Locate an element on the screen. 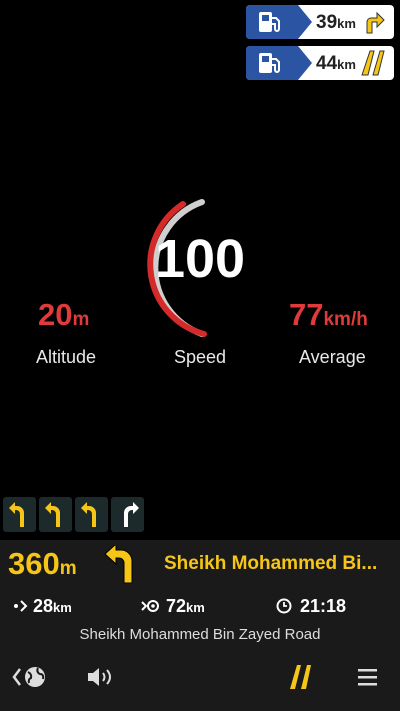 This screenshot has width=400, height=711. altitude-value: 20m is located at coordinates (64, 314).